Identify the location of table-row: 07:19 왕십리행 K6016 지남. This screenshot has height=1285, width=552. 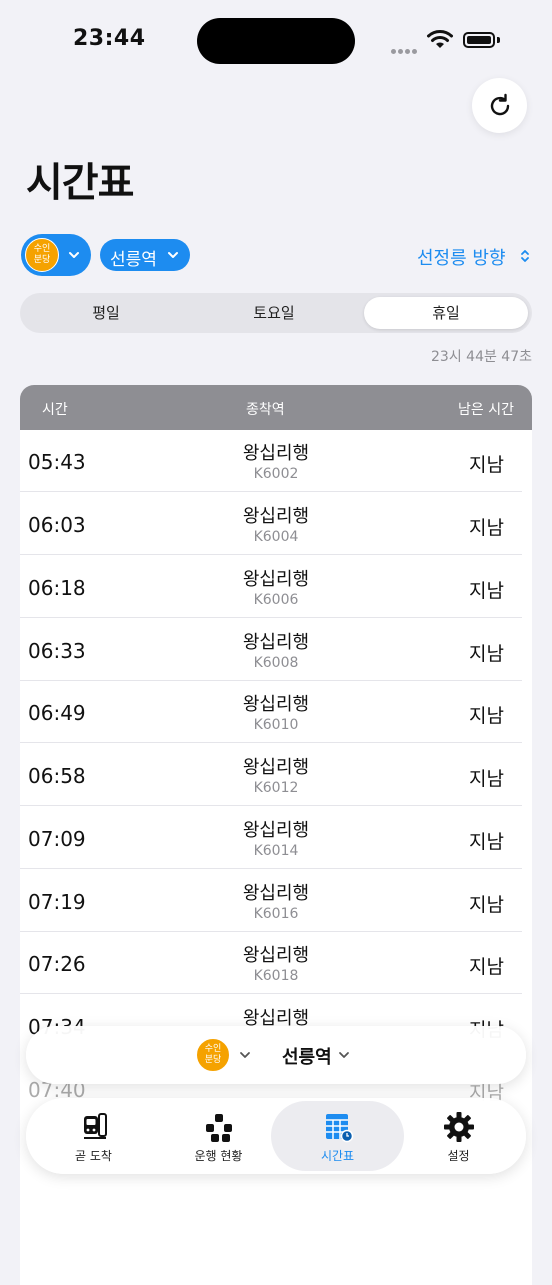
(276, 901).